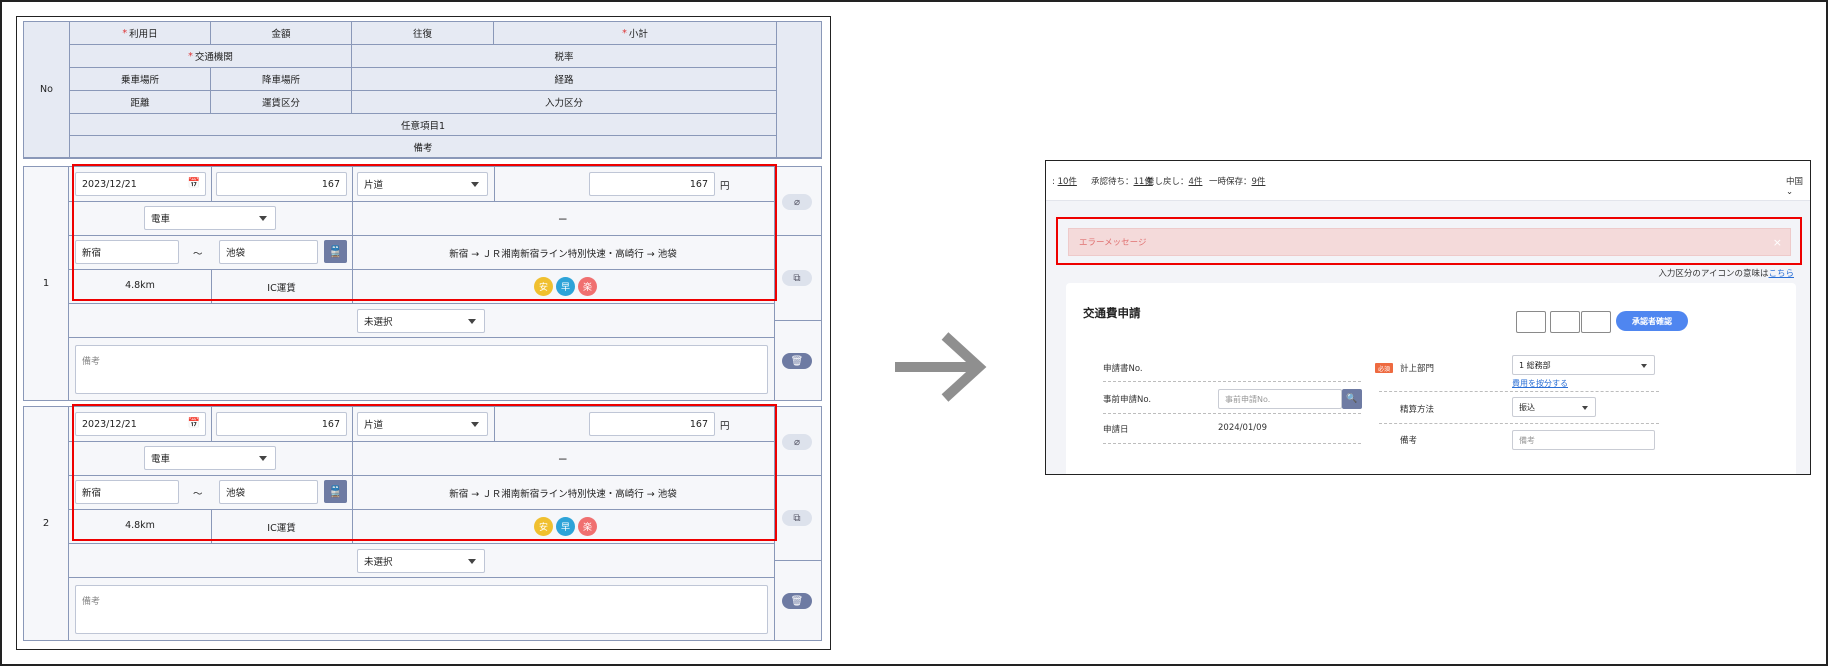  Describe the element at coordinates (564, 79) in the screenshot. I see `header-route: 経路` at that location.